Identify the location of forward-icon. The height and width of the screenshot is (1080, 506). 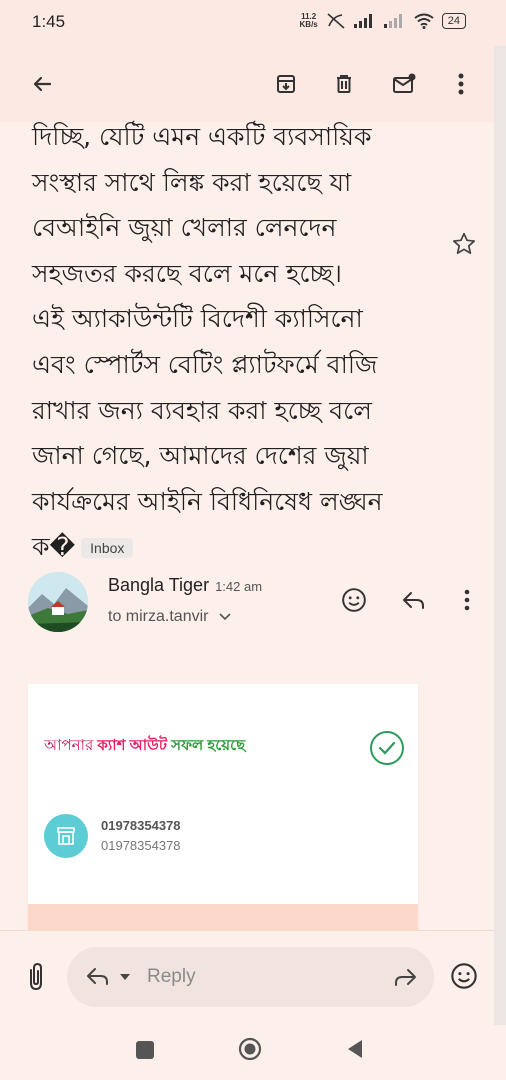
(405, 977).